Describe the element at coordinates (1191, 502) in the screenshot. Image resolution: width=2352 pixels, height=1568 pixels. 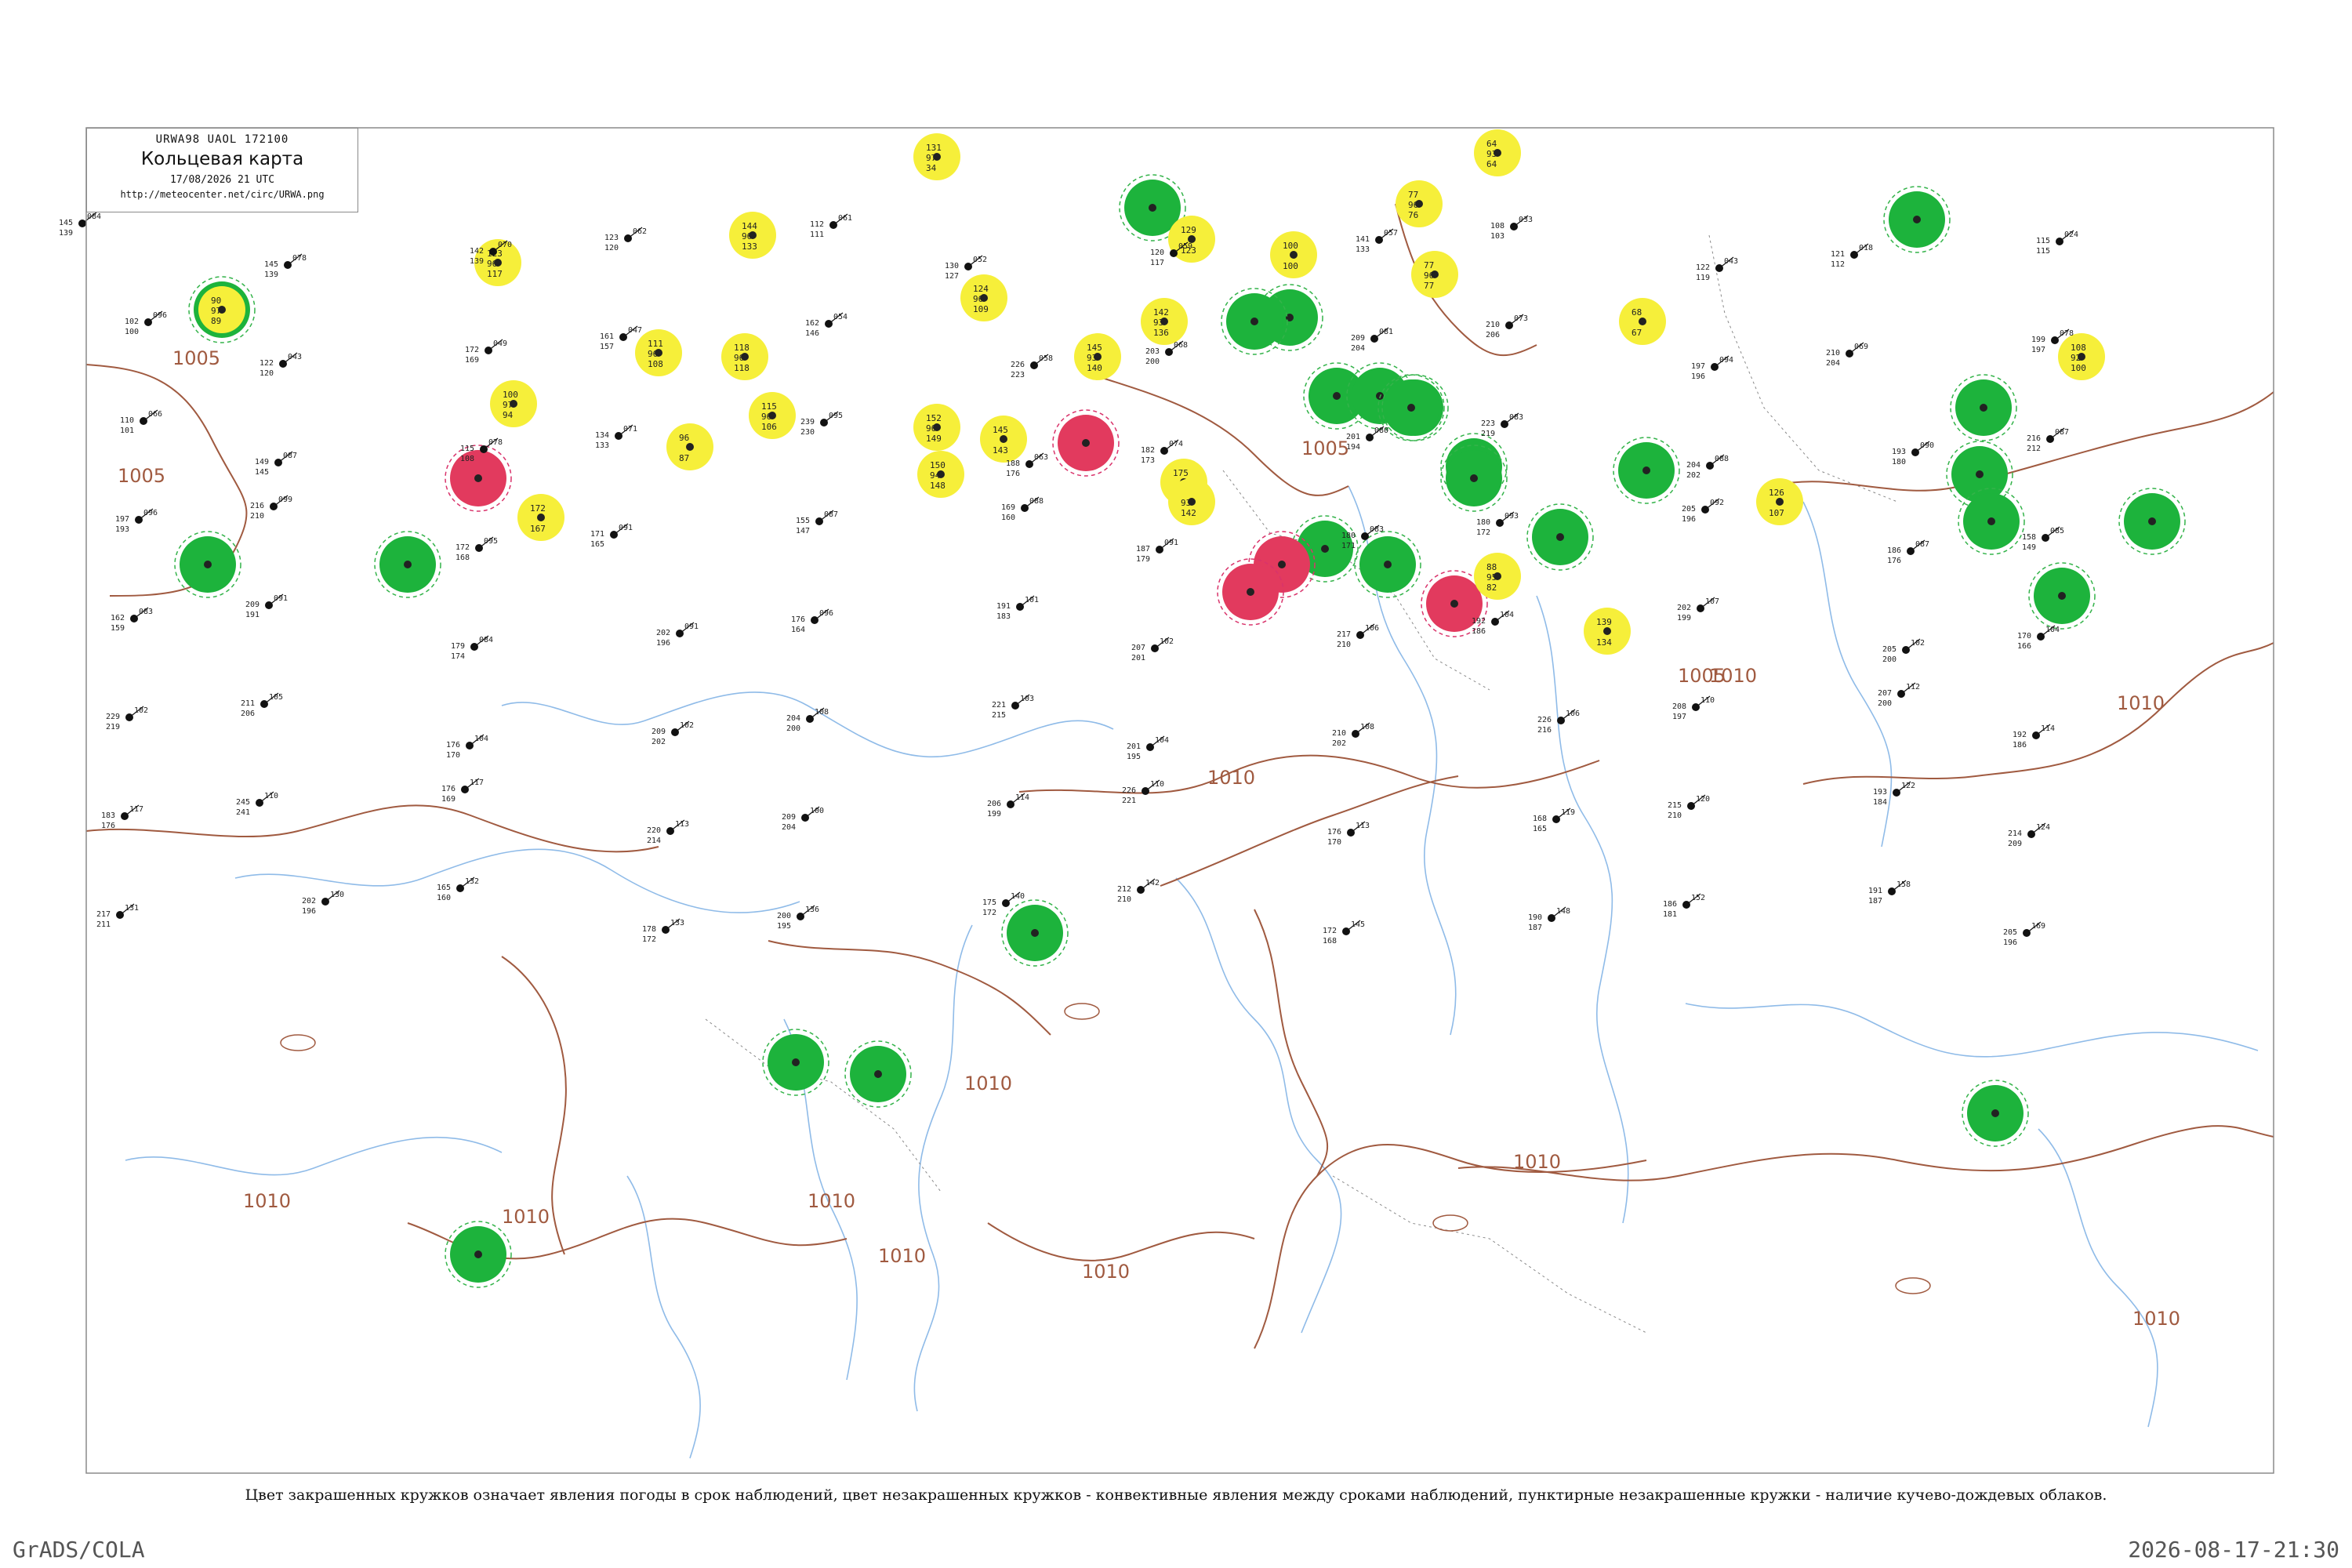
I see `station-yellow: 93142` at that location.